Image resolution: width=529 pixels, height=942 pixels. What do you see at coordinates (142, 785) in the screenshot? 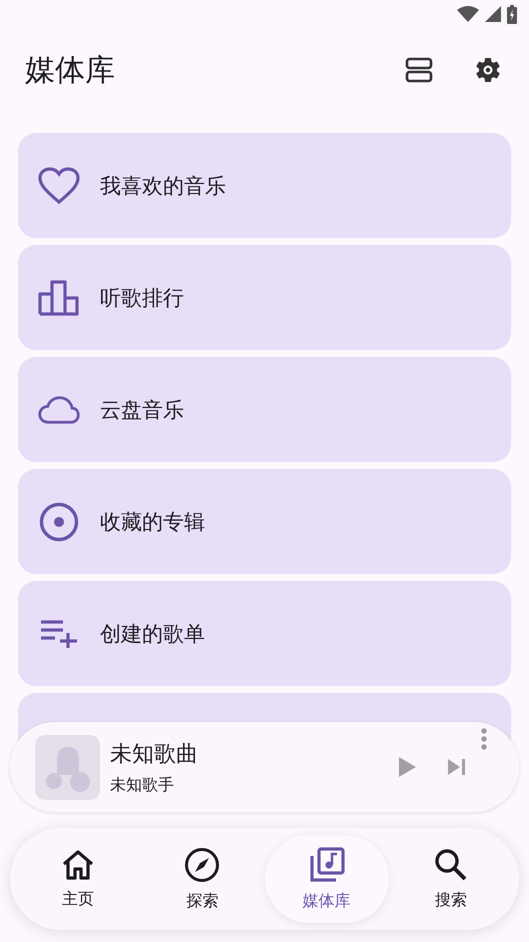
I see `artist-name: 未知歌手` at bounding box center [142, 785].